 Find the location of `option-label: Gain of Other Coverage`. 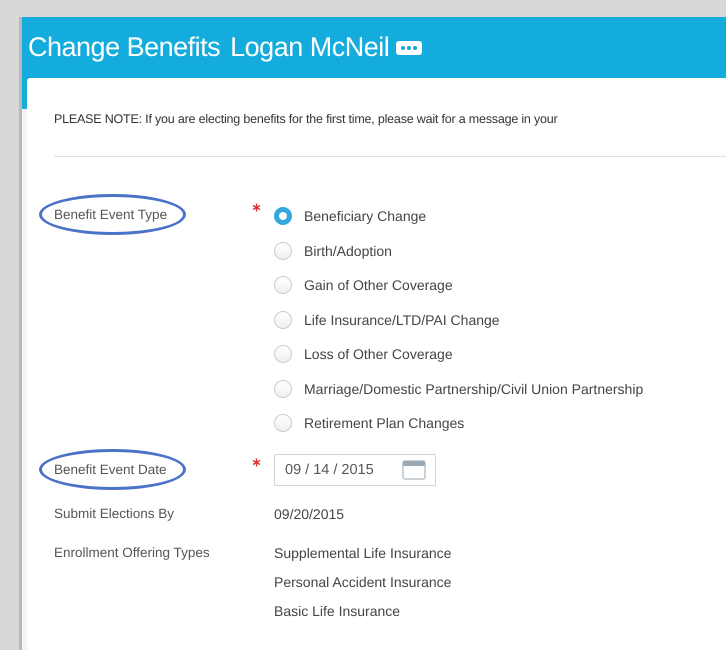

option-label: Gain of Other Coverage is located at coordinates (378, 285).